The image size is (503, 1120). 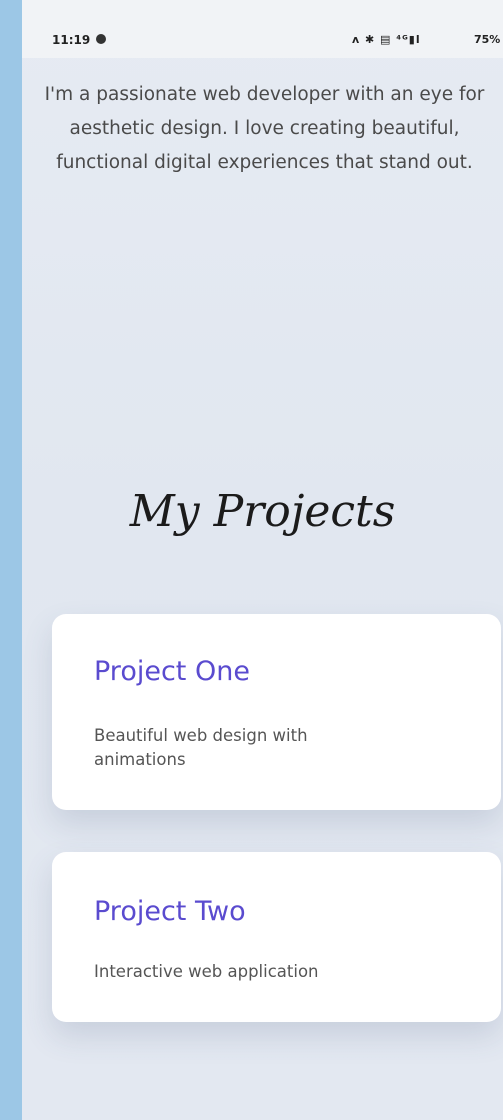 What do you see at coordinates (262, 29) in the screenshot?
I see `status-bar: 11:19 ᴧ ✱ ▤ ⁴ᴳ▮l 75%` at bounding box center [262, 29].